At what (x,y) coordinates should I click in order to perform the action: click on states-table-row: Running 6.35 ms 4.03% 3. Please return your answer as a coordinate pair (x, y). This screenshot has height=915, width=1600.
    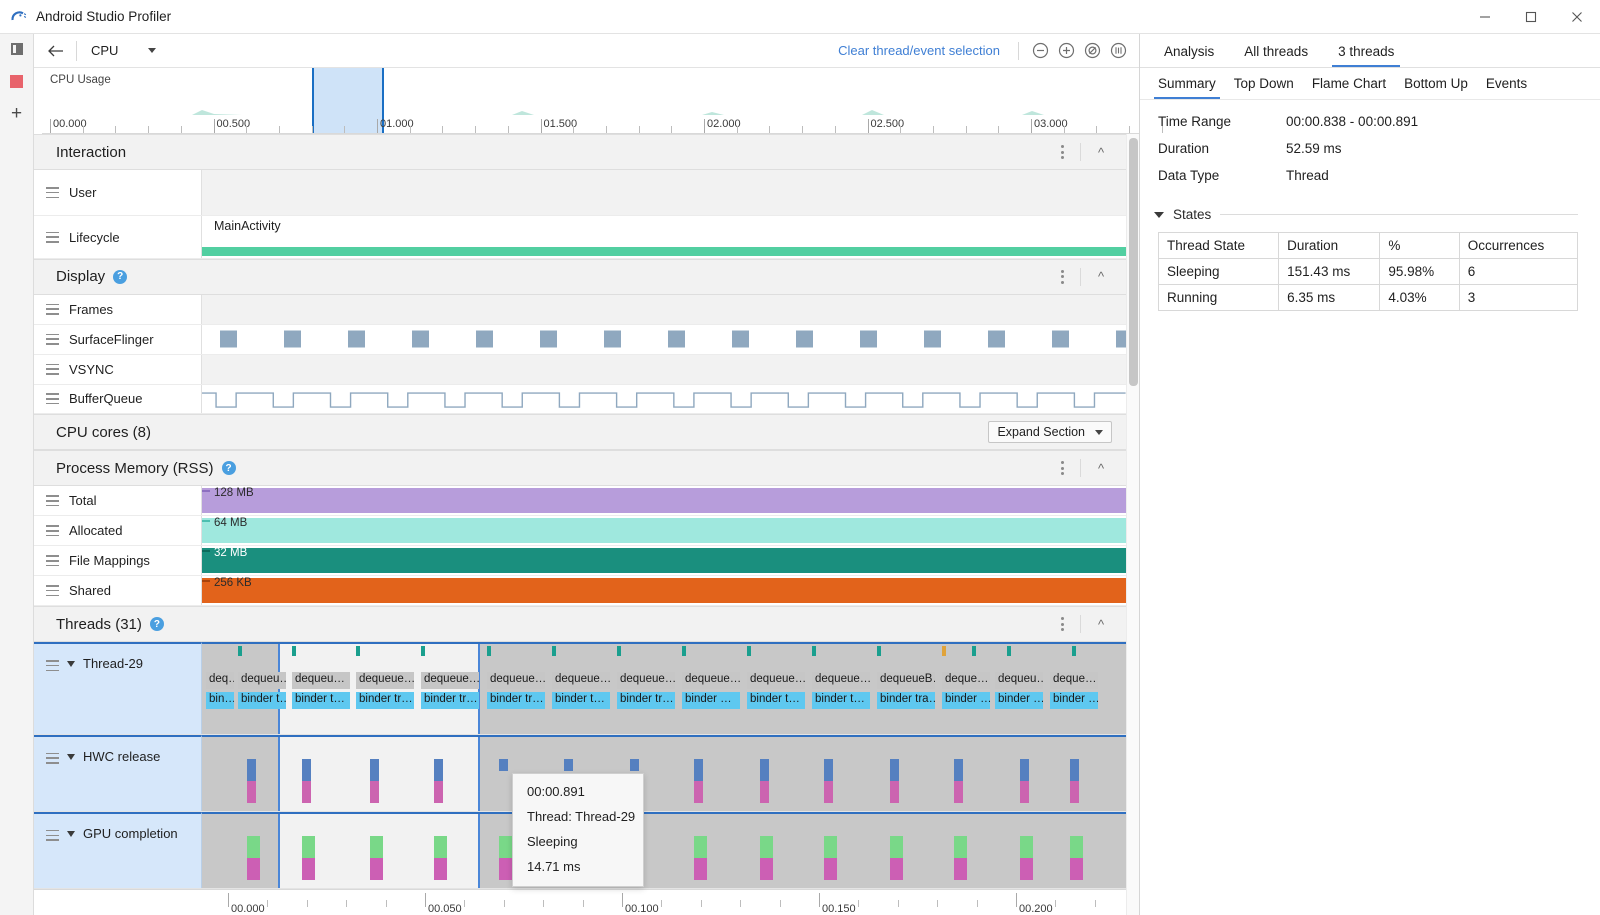
    Looking at the image, I should click on (1368, 297).